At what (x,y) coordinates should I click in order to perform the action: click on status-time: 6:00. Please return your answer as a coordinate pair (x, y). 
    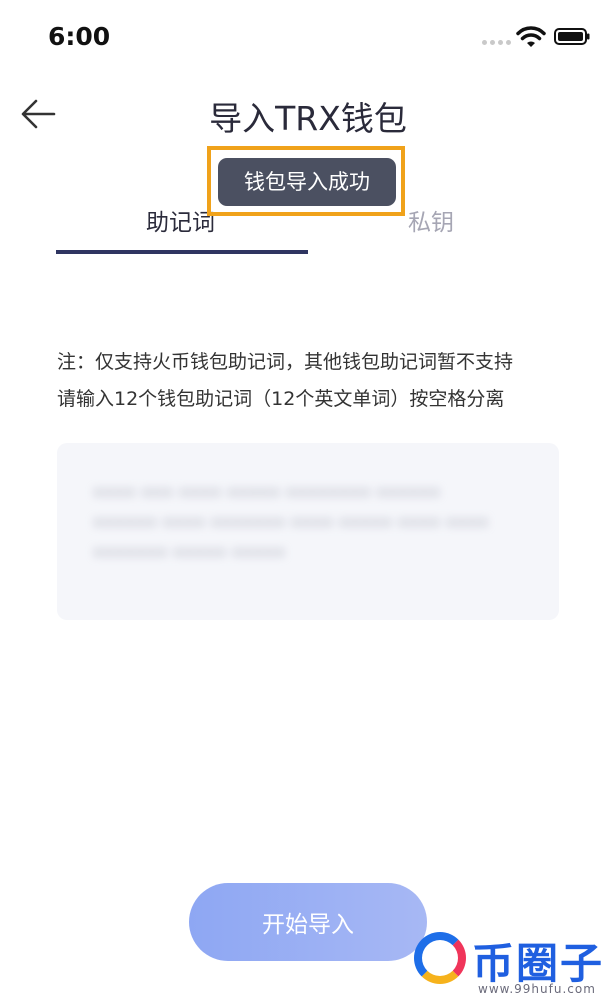
    Looking at the image, I should click on (79, 36).